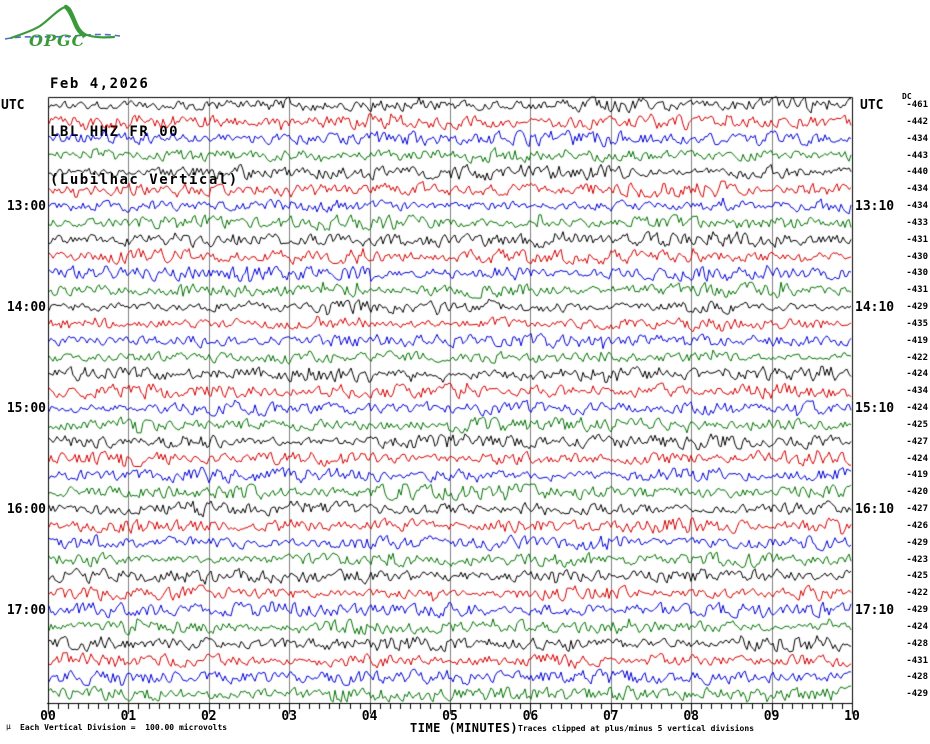 This screenshot has height=744, width=930. Describe the element at coordinates (26, 509) in the screenshot. I see `hour-label-left: 16:00` at that location.